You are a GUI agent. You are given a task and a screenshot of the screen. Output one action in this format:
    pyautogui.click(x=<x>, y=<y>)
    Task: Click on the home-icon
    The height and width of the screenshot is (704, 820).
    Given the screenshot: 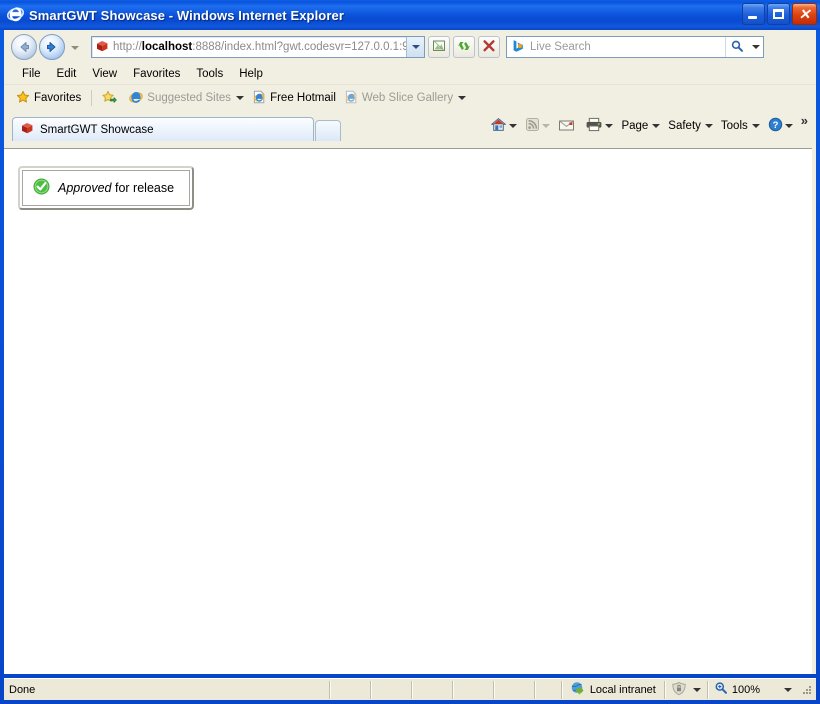 What is the action you would take?
    pyautogui.click(x=498, y=126)
    